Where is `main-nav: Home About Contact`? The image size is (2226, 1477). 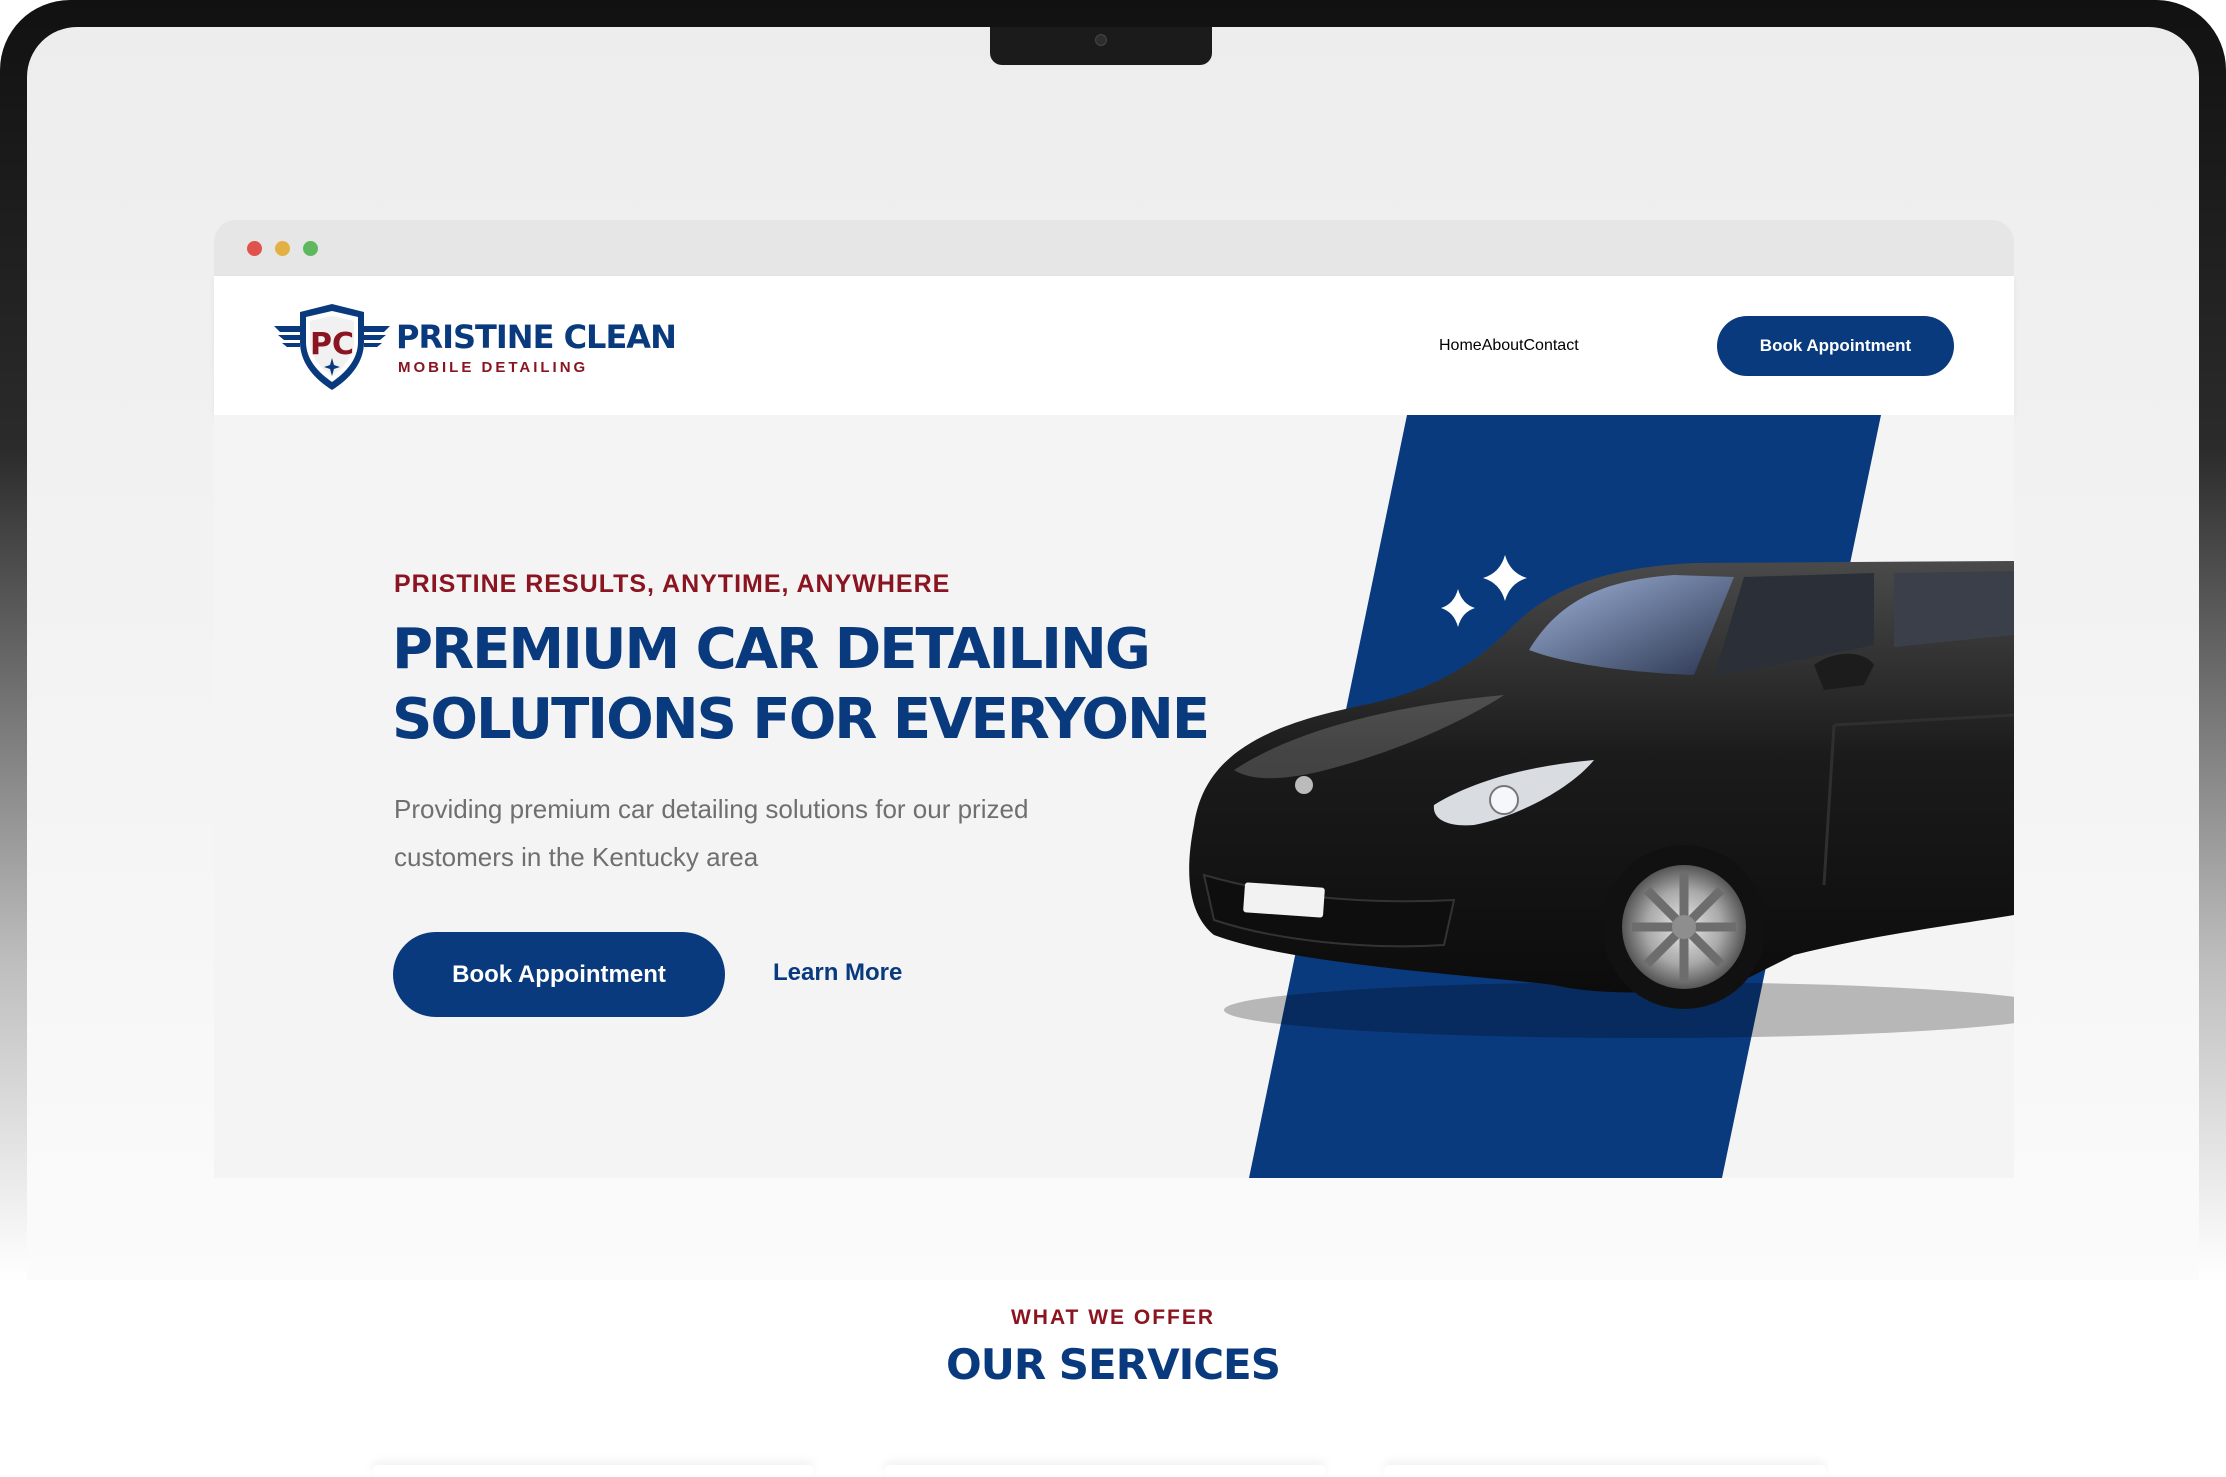
main-nav: Home About Contact is located at coordinates (1509, 345).